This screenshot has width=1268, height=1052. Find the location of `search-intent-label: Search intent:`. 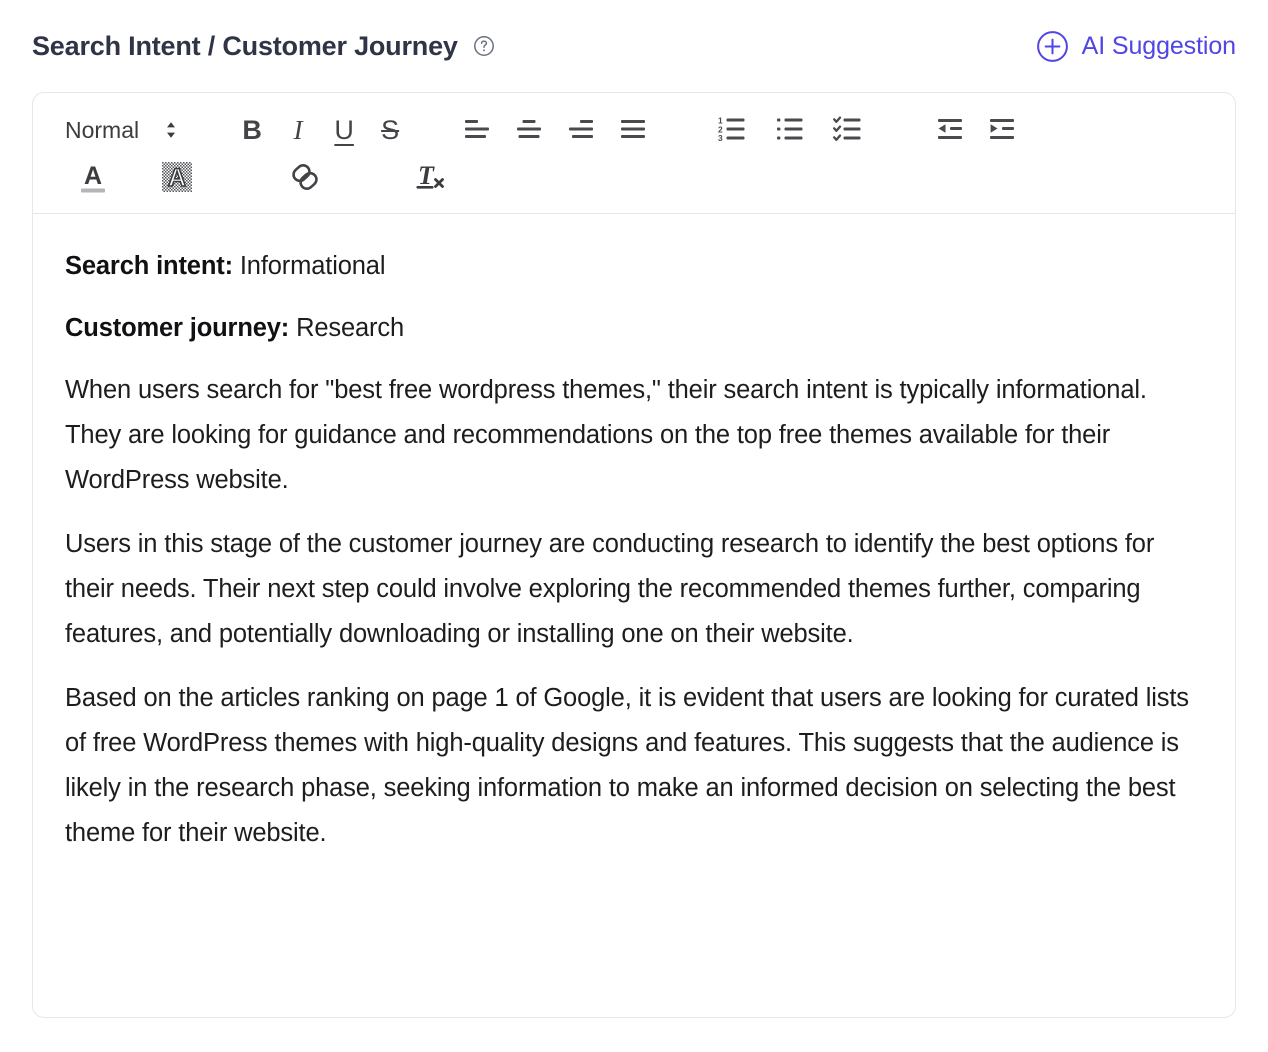

search-intent-label: Search intent: is located at coordinates (149, 266).